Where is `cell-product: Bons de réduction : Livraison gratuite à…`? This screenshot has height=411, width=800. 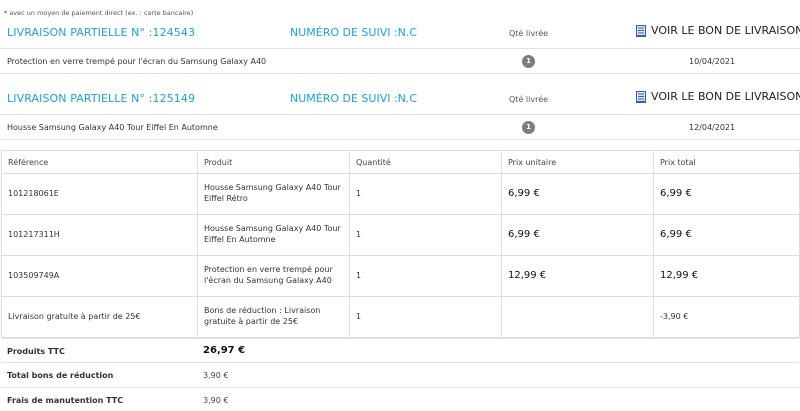 cell-product: Bons de réduction : Livraison gratuite à… is located at coordinates (273, 317).